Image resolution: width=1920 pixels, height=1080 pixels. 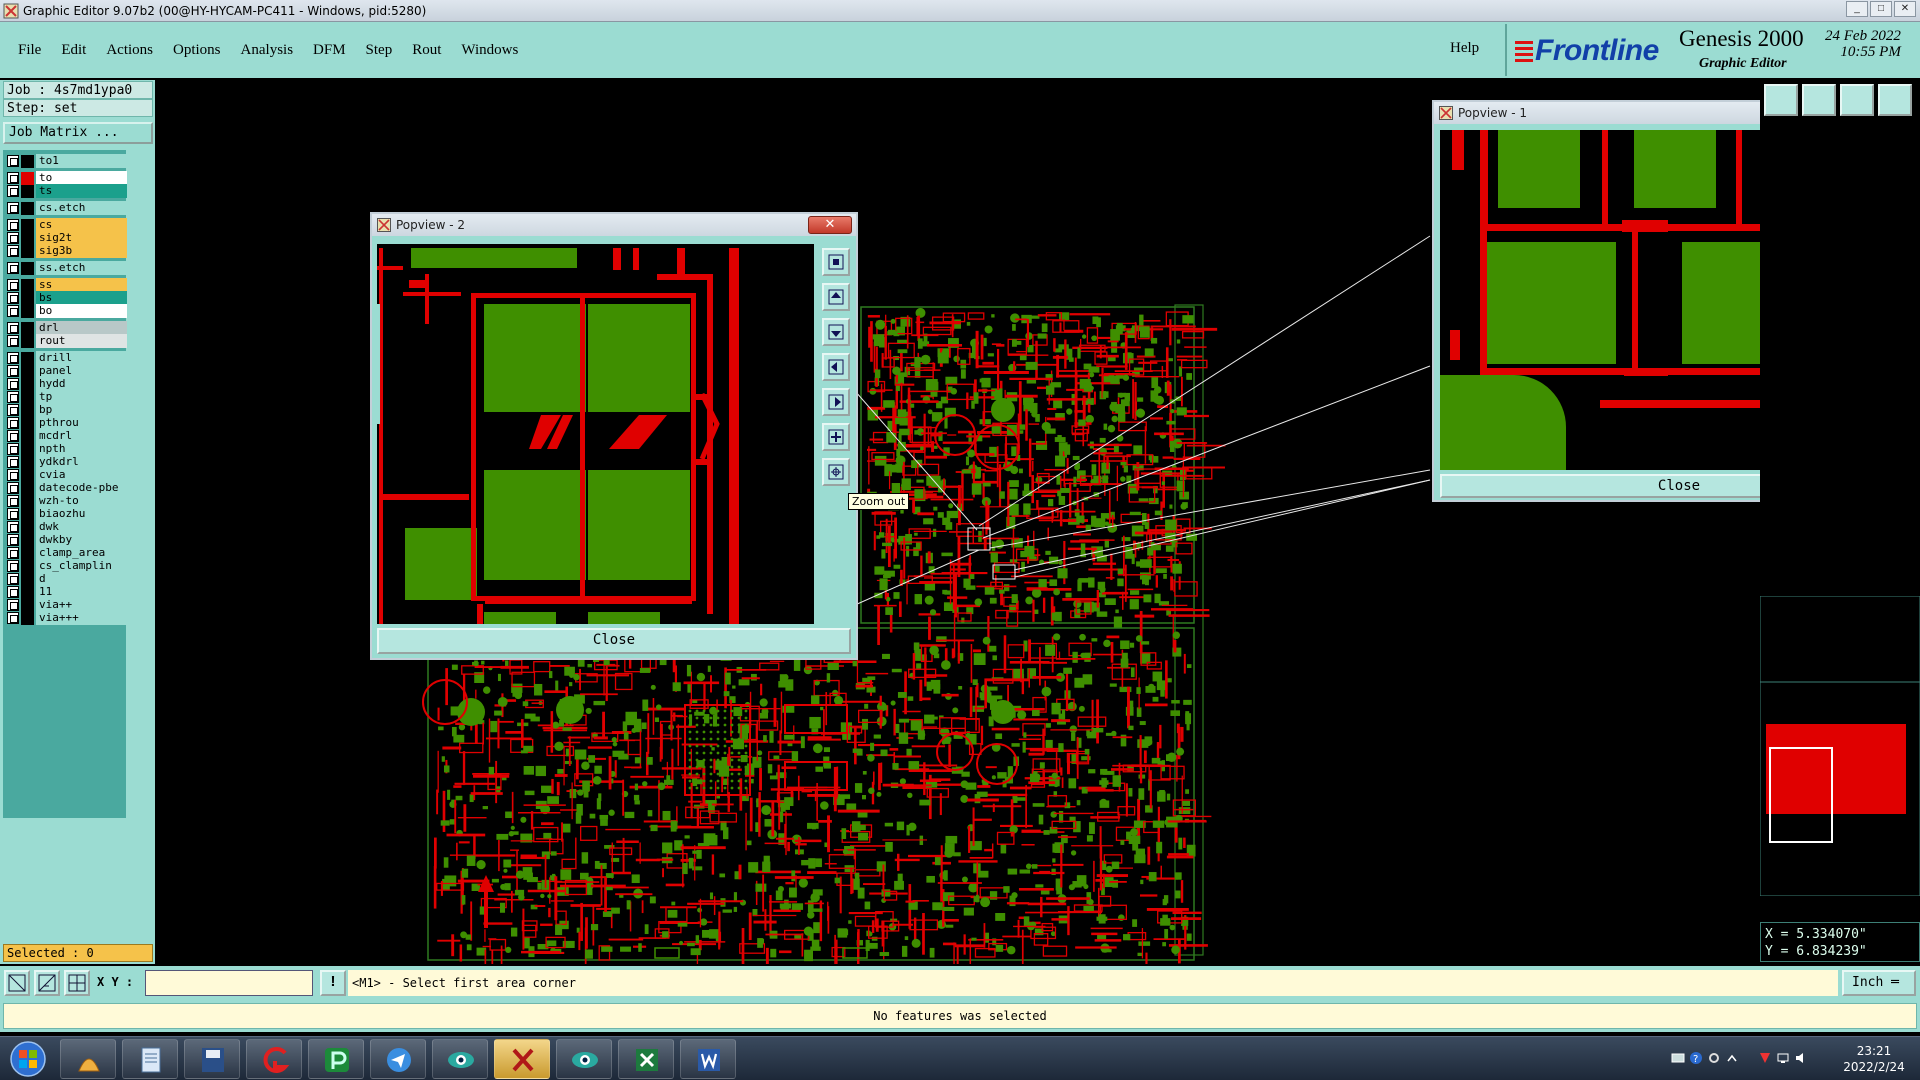 What do you see at coordinates (67, 540) in the screenshot?
I see `layer-row: dwkby` at bounding box center [67, 540].